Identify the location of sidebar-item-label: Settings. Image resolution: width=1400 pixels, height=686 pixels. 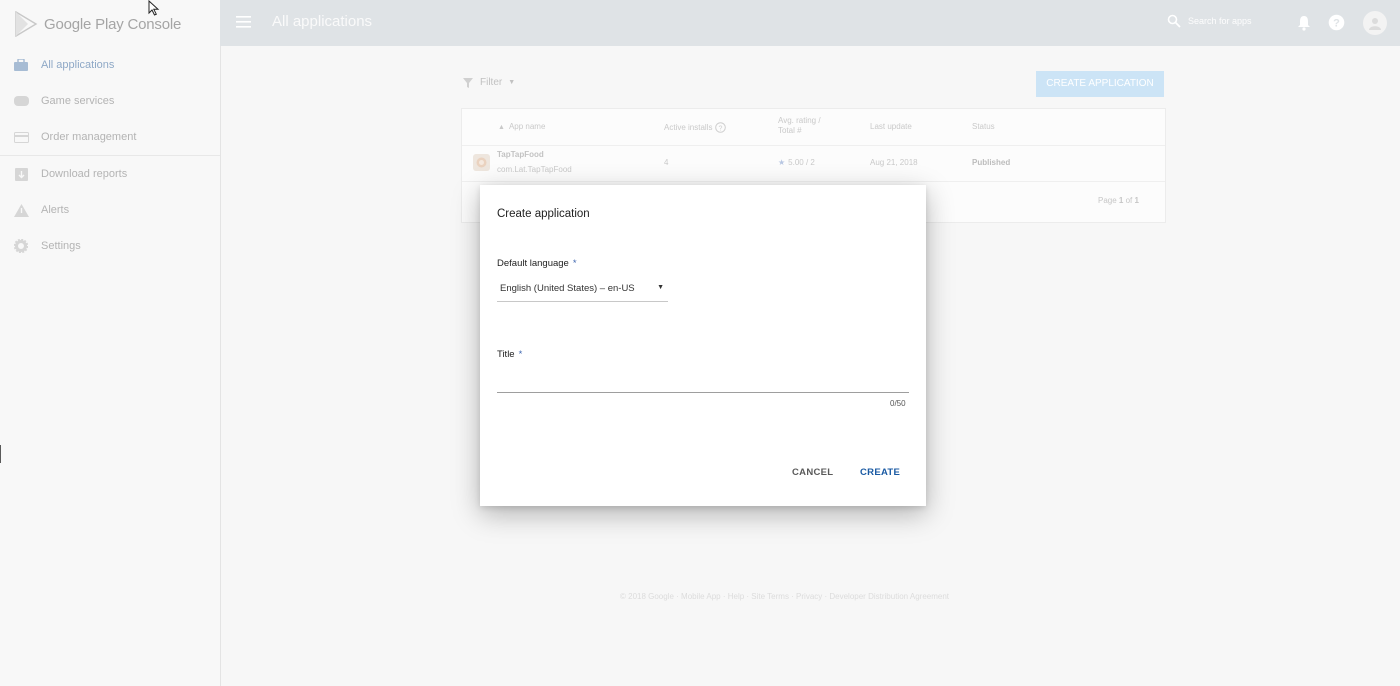
(61, 246).